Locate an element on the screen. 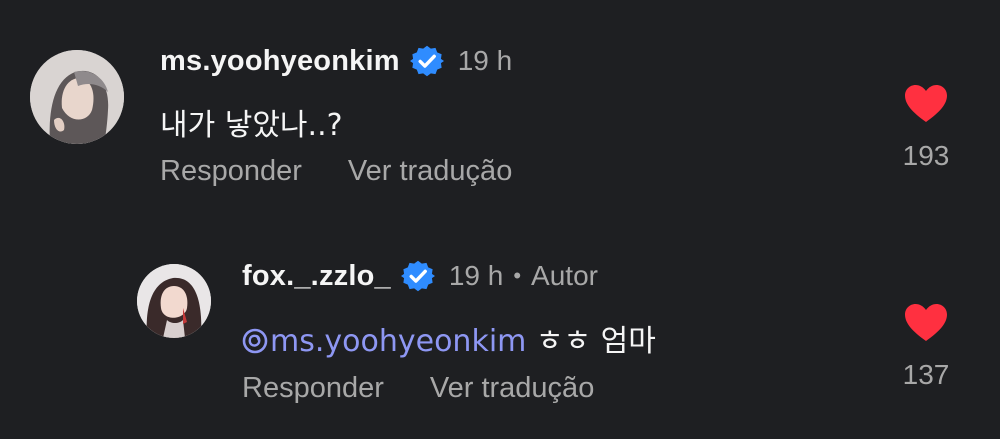 This screenshot has height=439, width=1000. like-control: 193 is located at coordinates (926, 128).